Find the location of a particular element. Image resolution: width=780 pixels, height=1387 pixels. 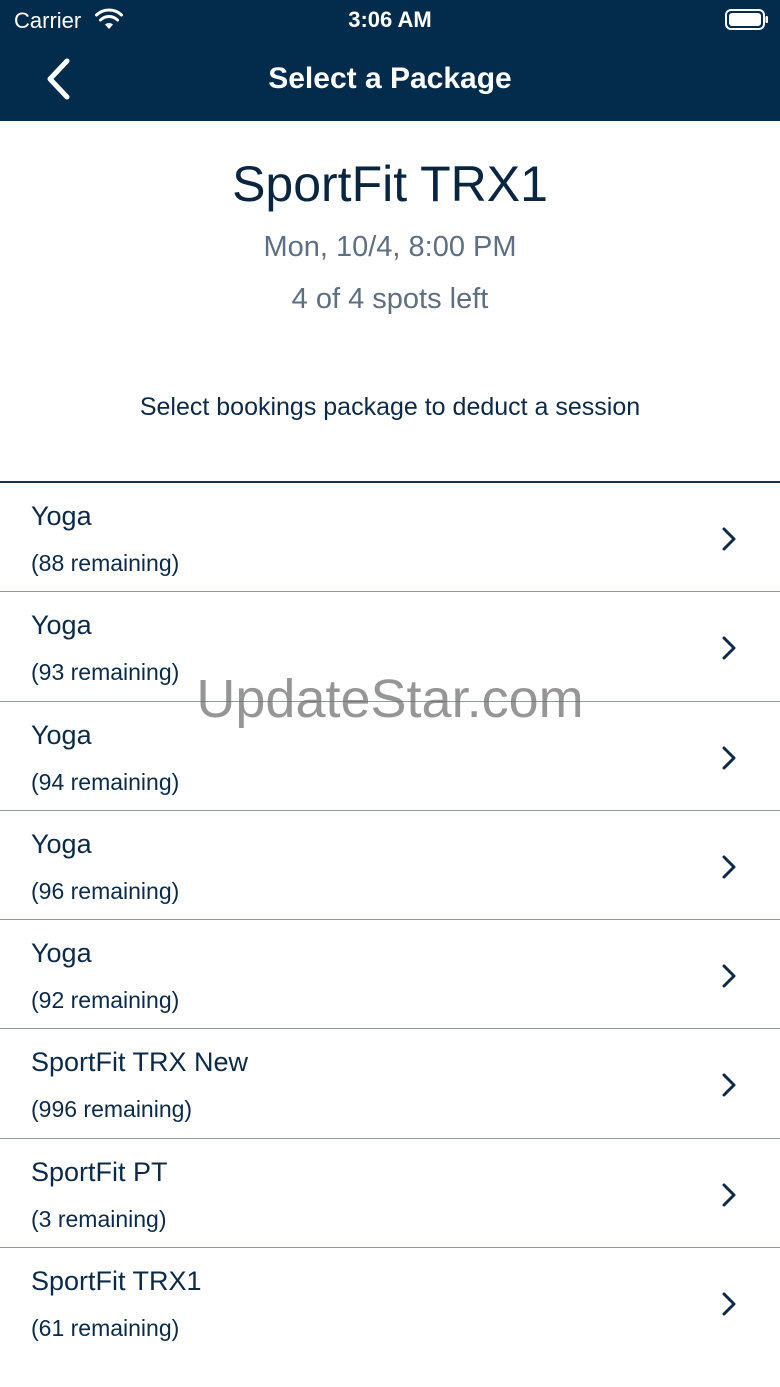

package-row: Yoga (93 remaining) is located at coordinates (390, 647).